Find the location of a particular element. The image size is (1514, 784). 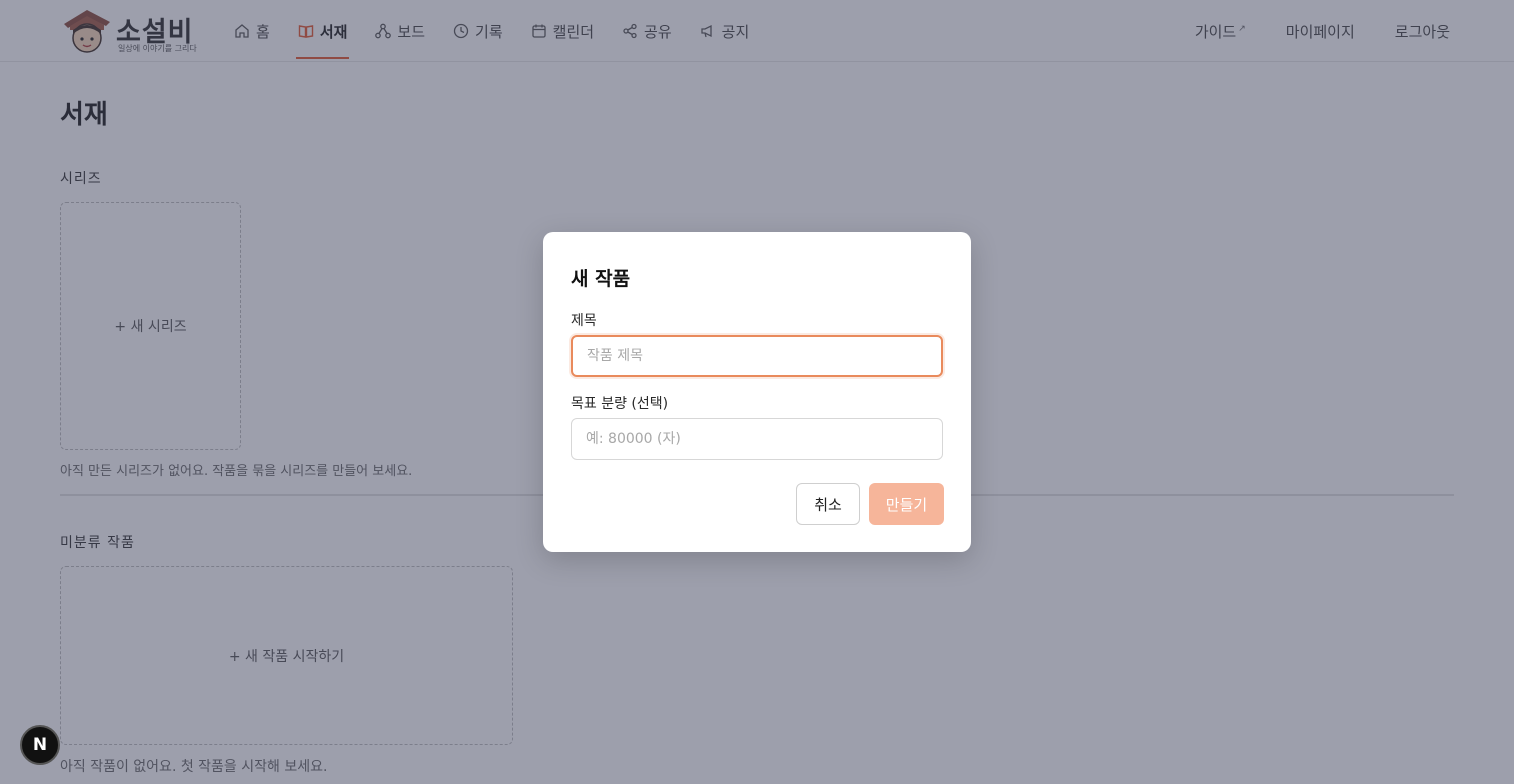

title-field-label: 제목 is located at coordinates (584, 321).